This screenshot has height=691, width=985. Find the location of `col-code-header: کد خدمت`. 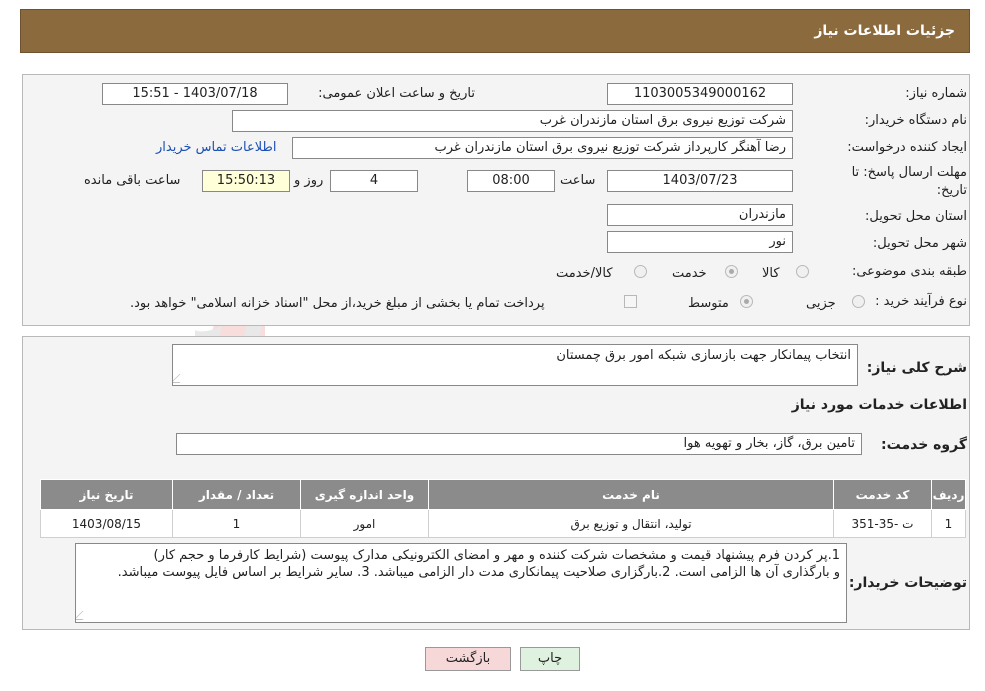

col-code-header: کد خدمت is located at coordinates (882, 494).